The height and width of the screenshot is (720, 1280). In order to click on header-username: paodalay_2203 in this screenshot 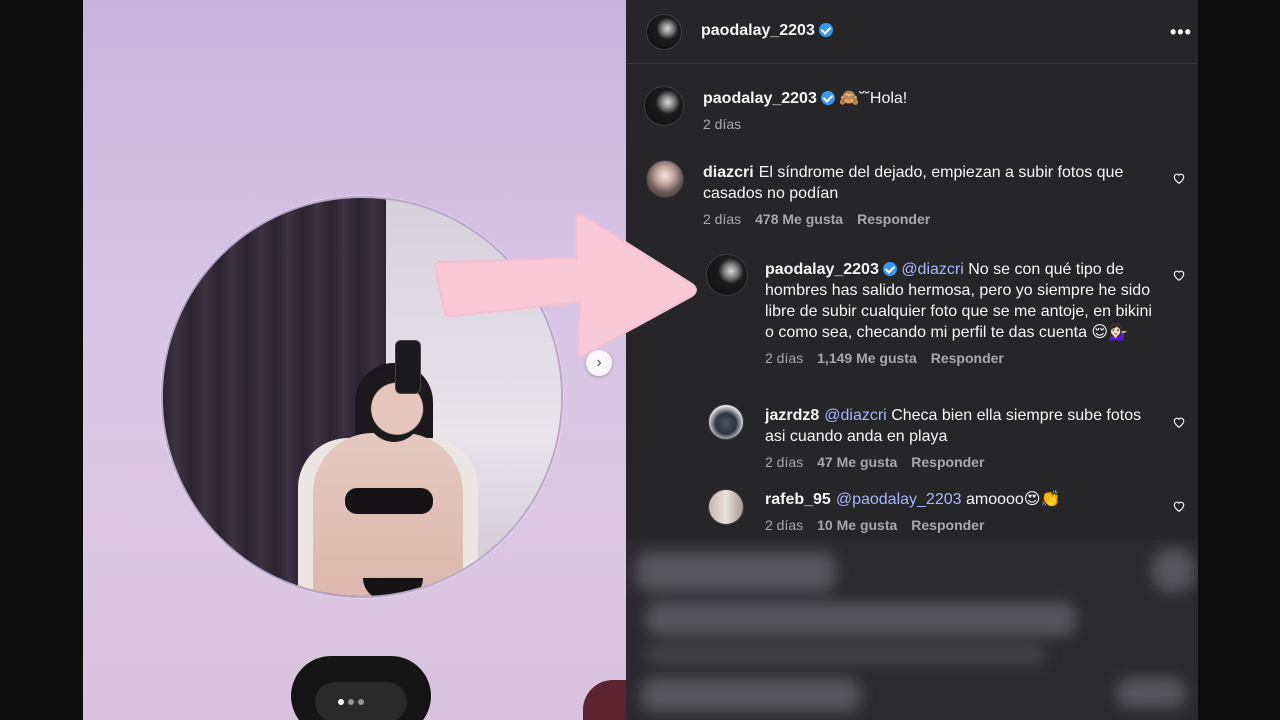, I will do `click(758, 30)`.